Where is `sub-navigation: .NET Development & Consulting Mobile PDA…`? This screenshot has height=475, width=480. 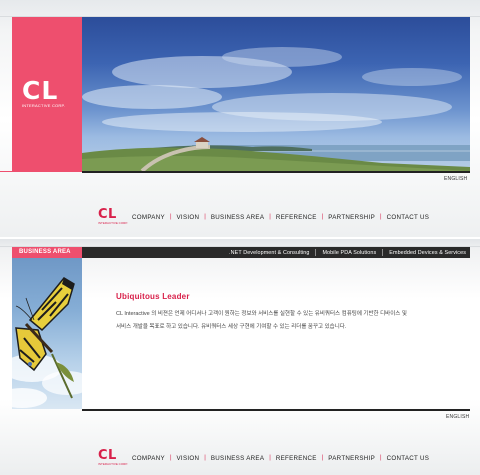
sub-navigation: .NET Development & Consulting Mobile PDA… is located at coordinates (276, 252).